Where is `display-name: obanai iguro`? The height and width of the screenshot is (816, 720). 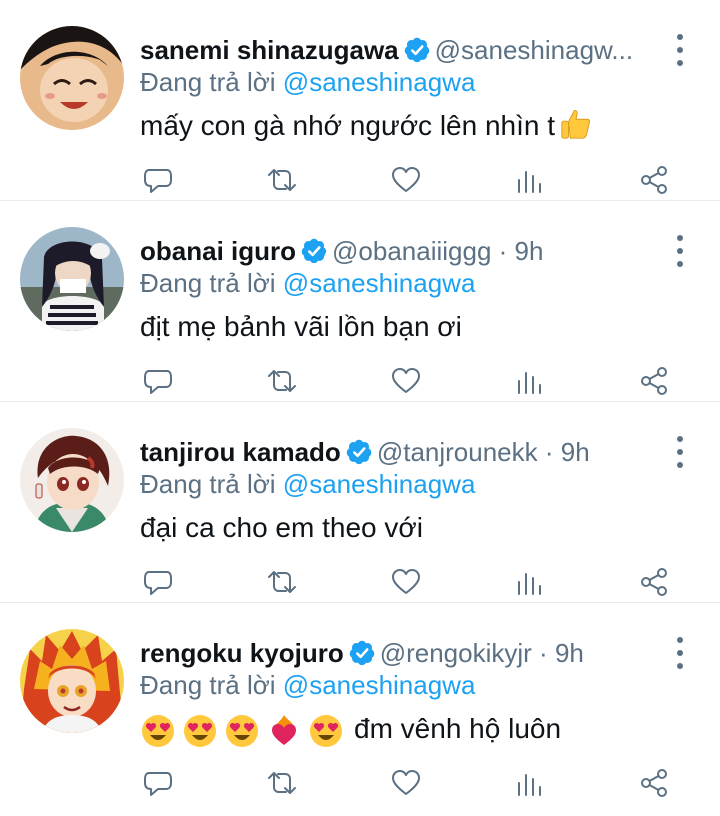
display-name: obanai iguro is located at coordinates (218, 251).